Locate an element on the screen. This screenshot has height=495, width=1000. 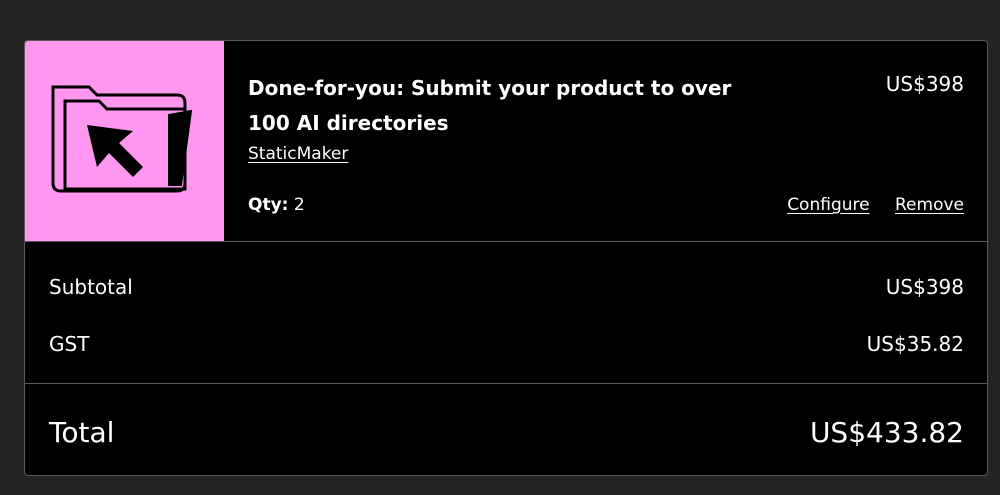
subtotal-row: Subtotal US$398 is located at coordinates (506, 287).